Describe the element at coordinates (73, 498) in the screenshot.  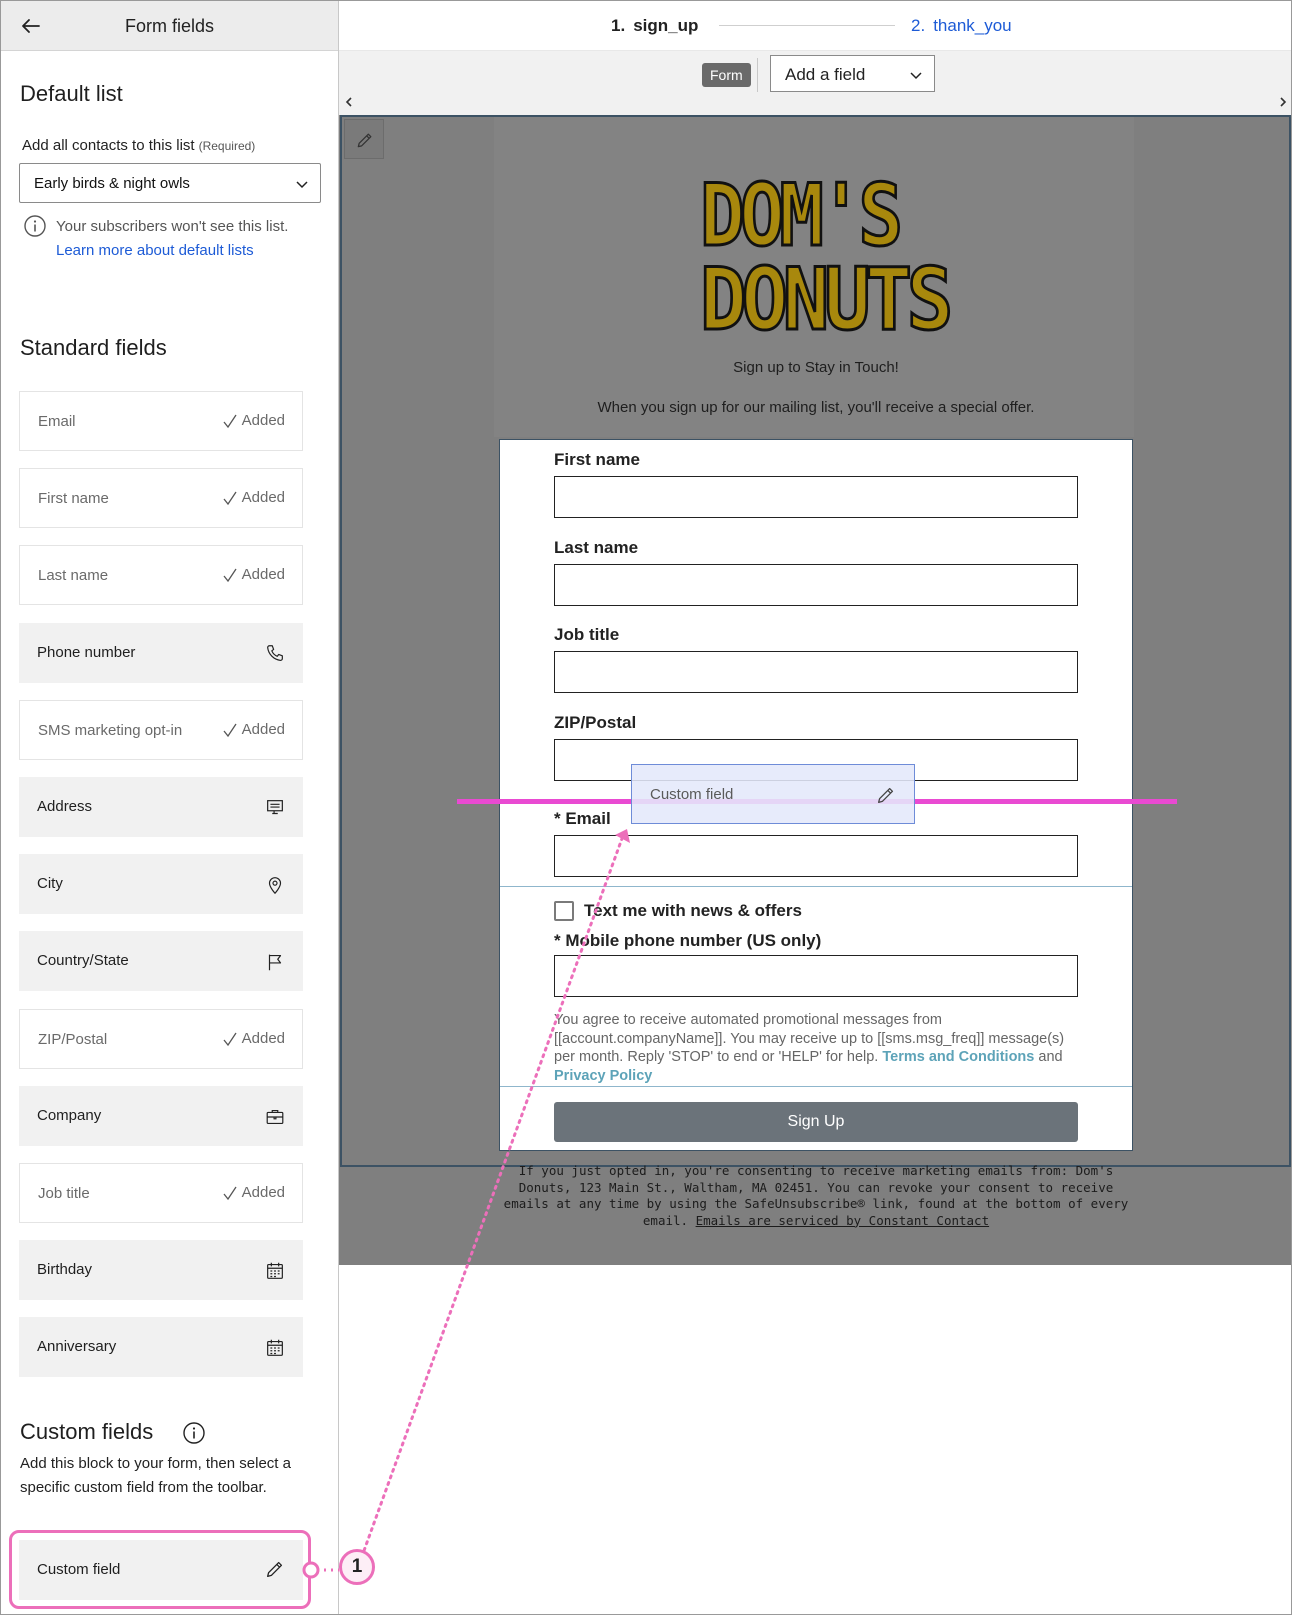
I see `field-card-label: First name` at that location.